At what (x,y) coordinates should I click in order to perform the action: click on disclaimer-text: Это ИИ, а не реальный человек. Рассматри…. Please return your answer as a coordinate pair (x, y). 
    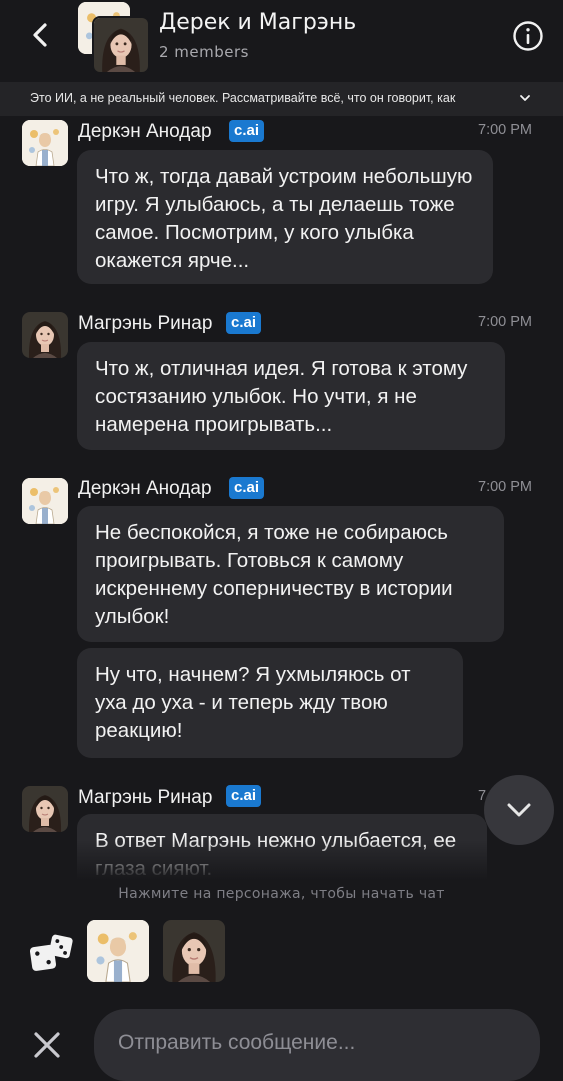
    Looking at the image, I should click on (243, 98).